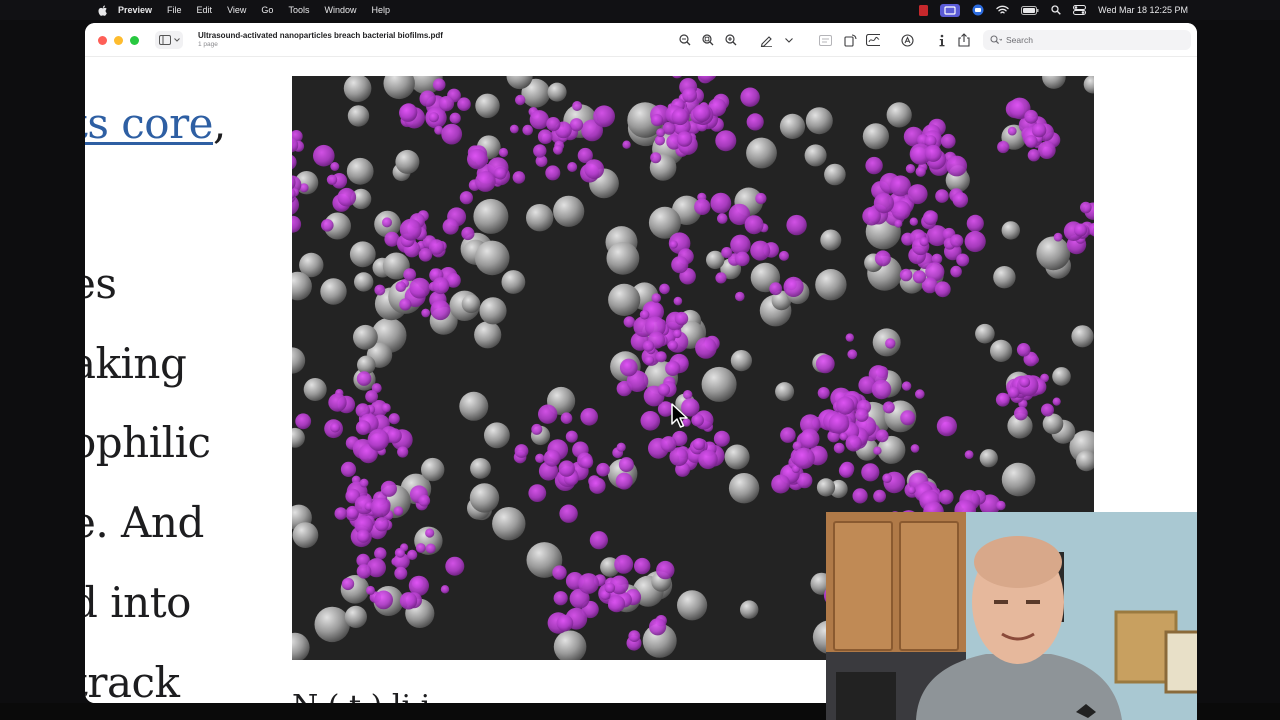  What do you see at coordinates (1019, 40) in the screenshot?
I see `search-placeholder: Search` at bounding box center [1019, 40].